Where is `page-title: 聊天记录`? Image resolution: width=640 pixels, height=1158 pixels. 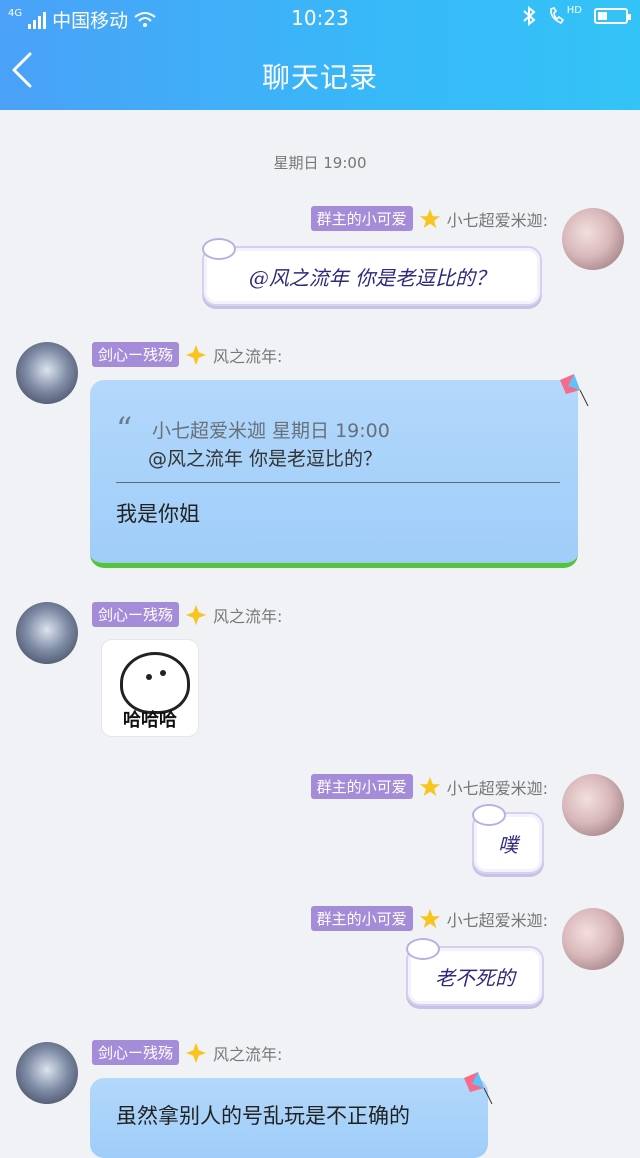 page-title: 聊天记录 is located at coordinates (319, 77).